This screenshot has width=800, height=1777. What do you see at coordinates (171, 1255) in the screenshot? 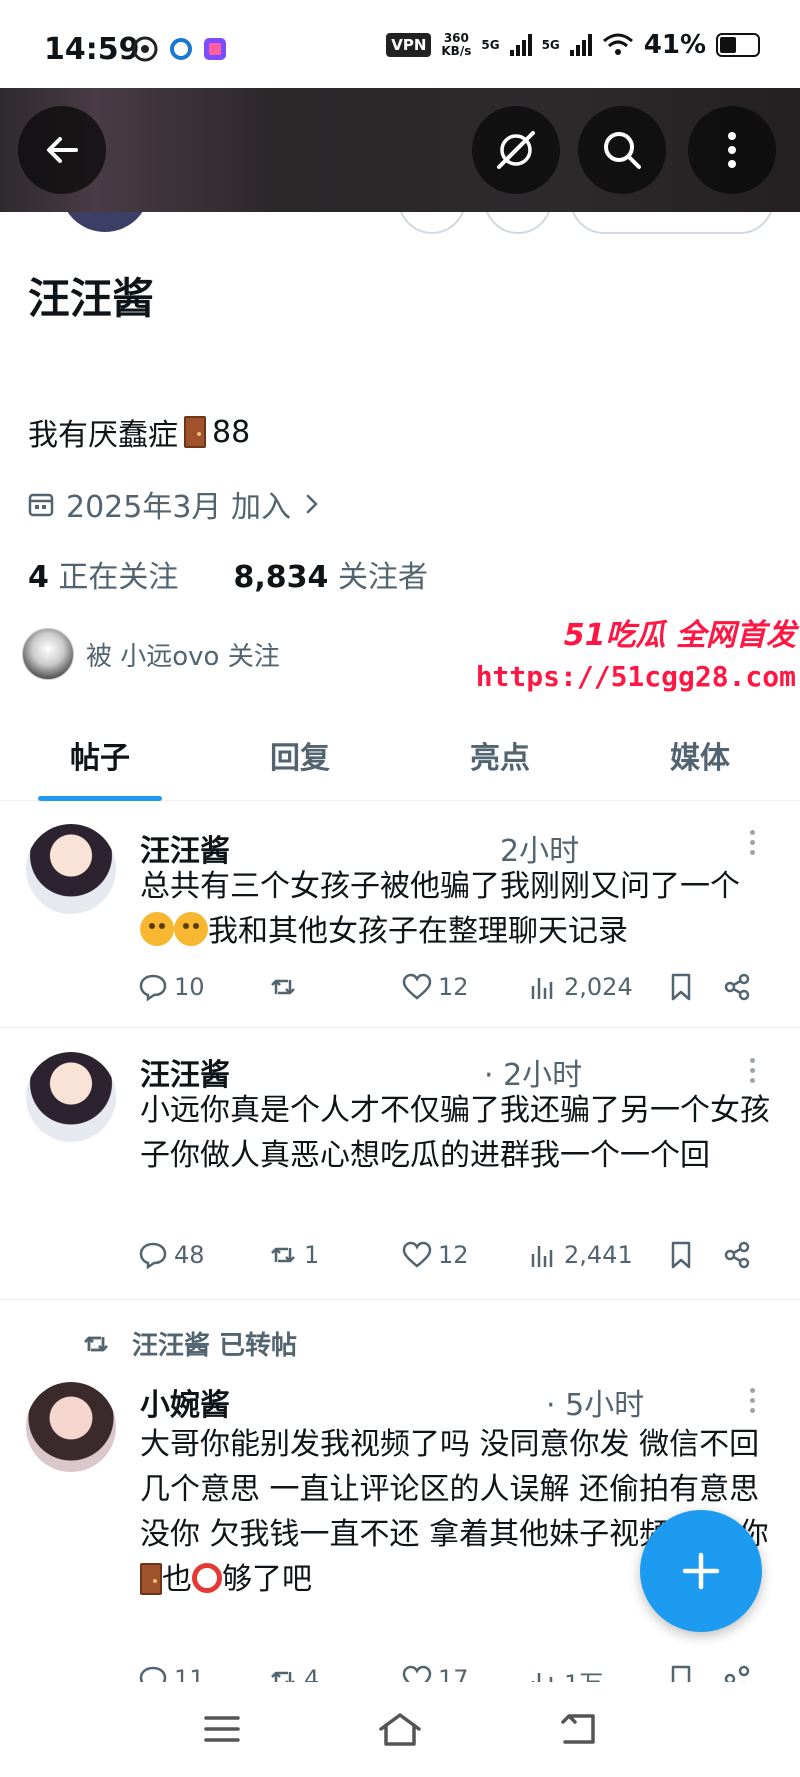
I see `reply-button: 48` at bounding box center [171, 1255].